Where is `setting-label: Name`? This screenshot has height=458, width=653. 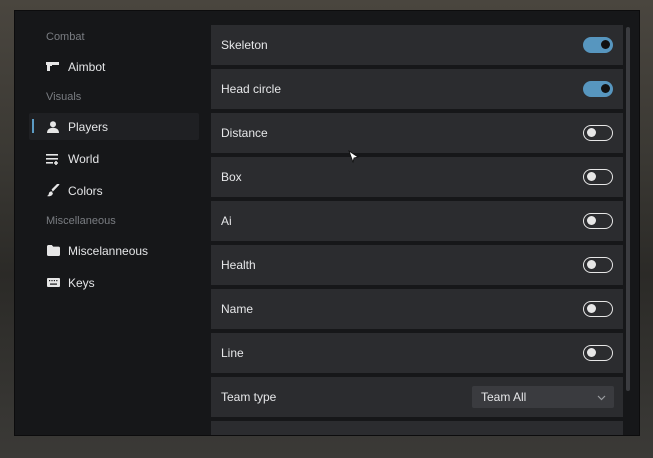
setting-label: Name is located at coordinates (237, 309).